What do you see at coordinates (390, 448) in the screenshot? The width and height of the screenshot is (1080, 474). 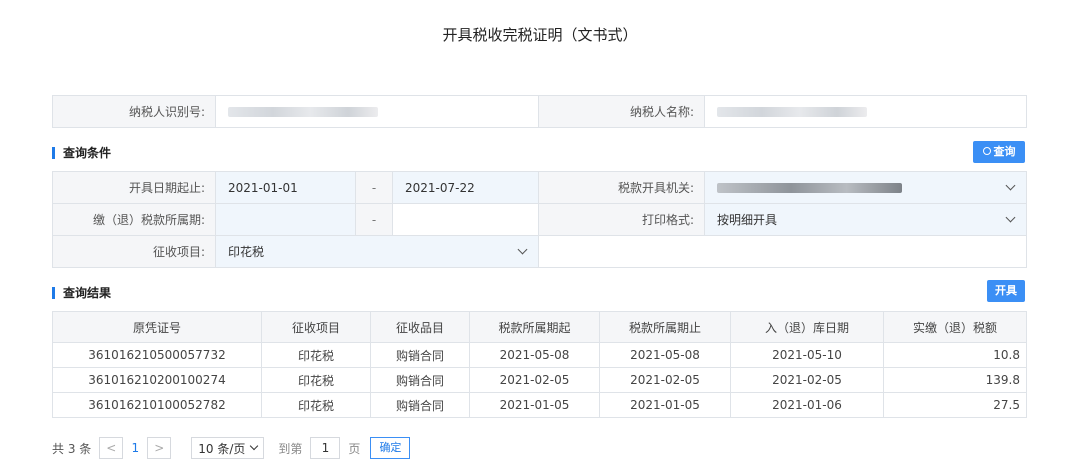 I see `confirm-button: 确定` at bounding box center [390, 448].